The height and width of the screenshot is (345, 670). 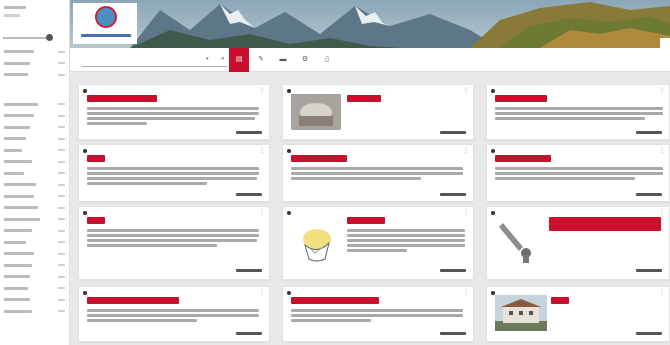 What do you see at coordinates (223, 59) in the screenshot?
I see `close-icon: ✕` at bounding box center [223, 59].